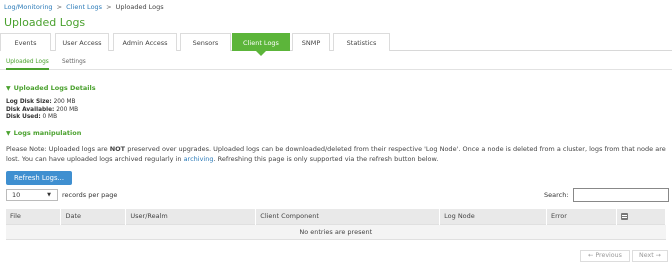 The height and width of the screenshot is (264, 672). Describe the element at coordinates (556, 195) in the screenshot. I see `search-label: Search:` at that location.